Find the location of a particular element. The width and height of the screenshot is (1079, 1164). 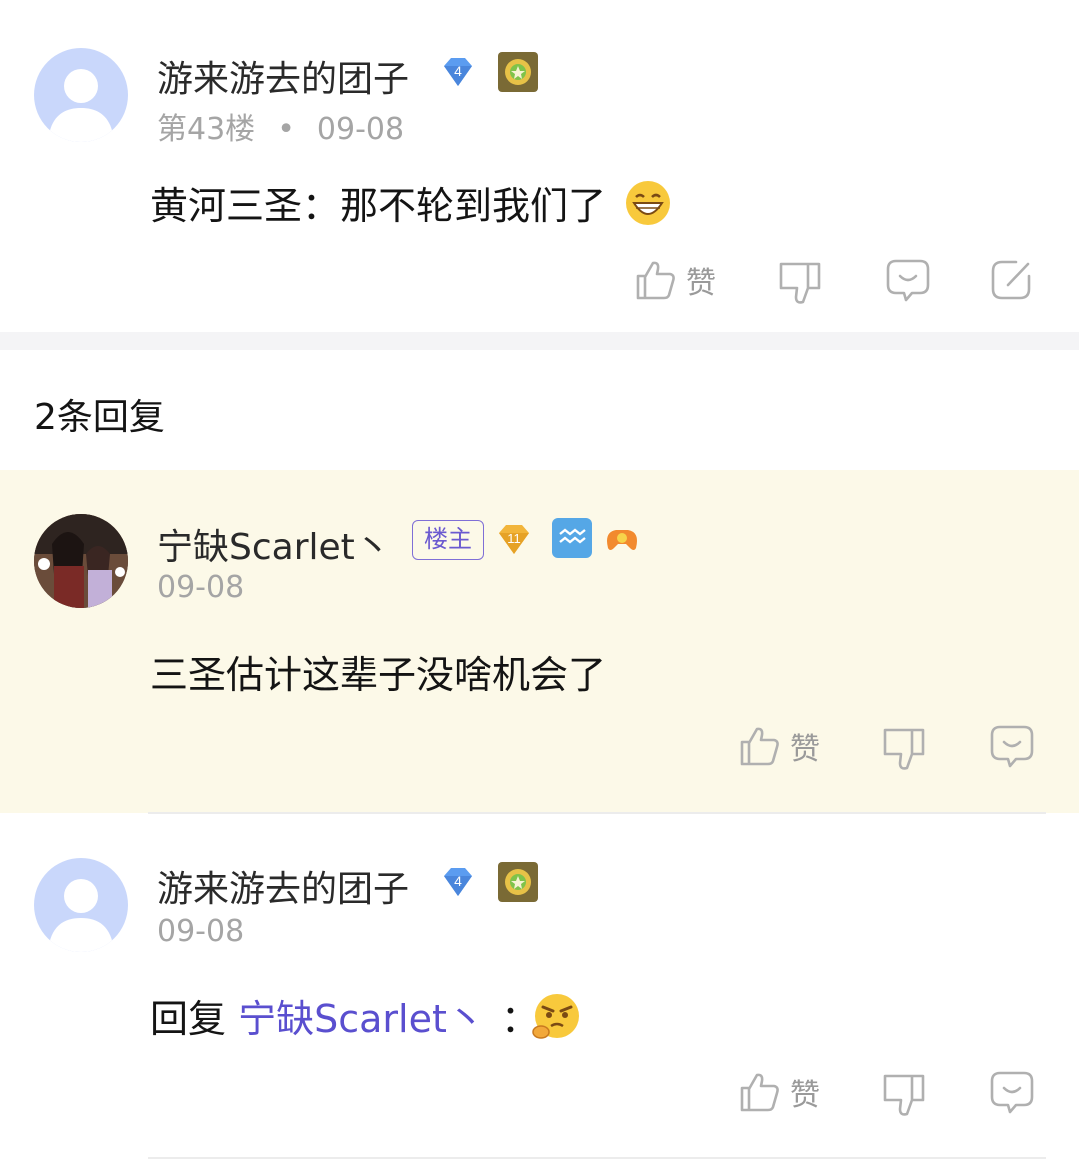

svg-text: 11 is located at coordinates (514, 538).